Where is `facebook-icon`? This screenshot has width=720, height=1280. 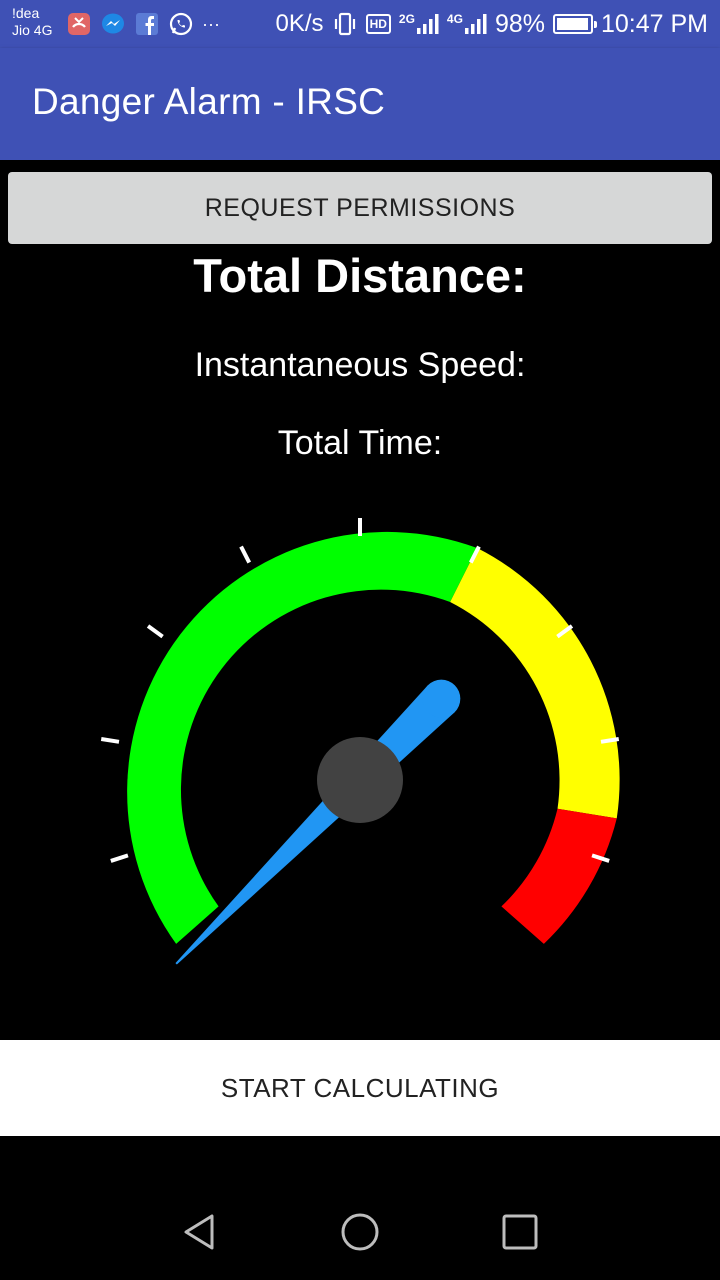
facebook-icon is located at coordinates (147, 24).